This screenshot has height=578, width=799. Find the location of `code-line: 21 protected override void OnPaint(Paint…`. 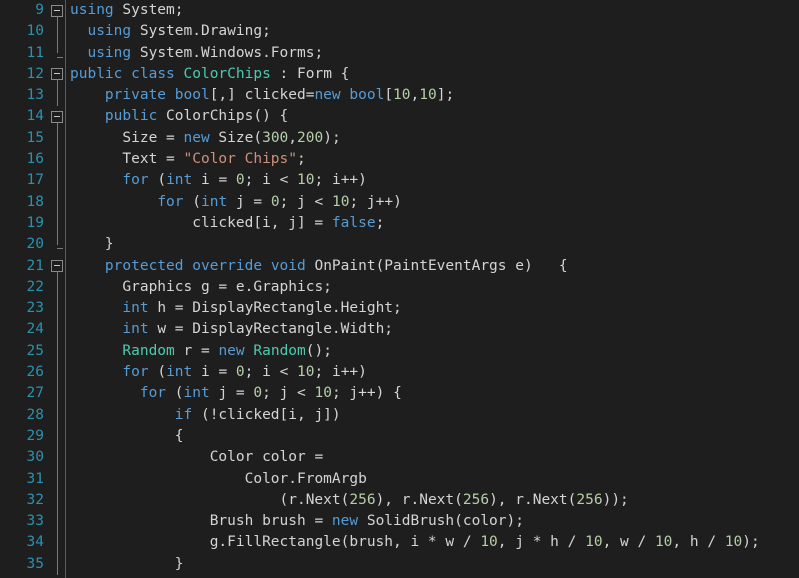

code-line: 21 protected override void OnPaint(Paint… is located at coordinates (399, 266).